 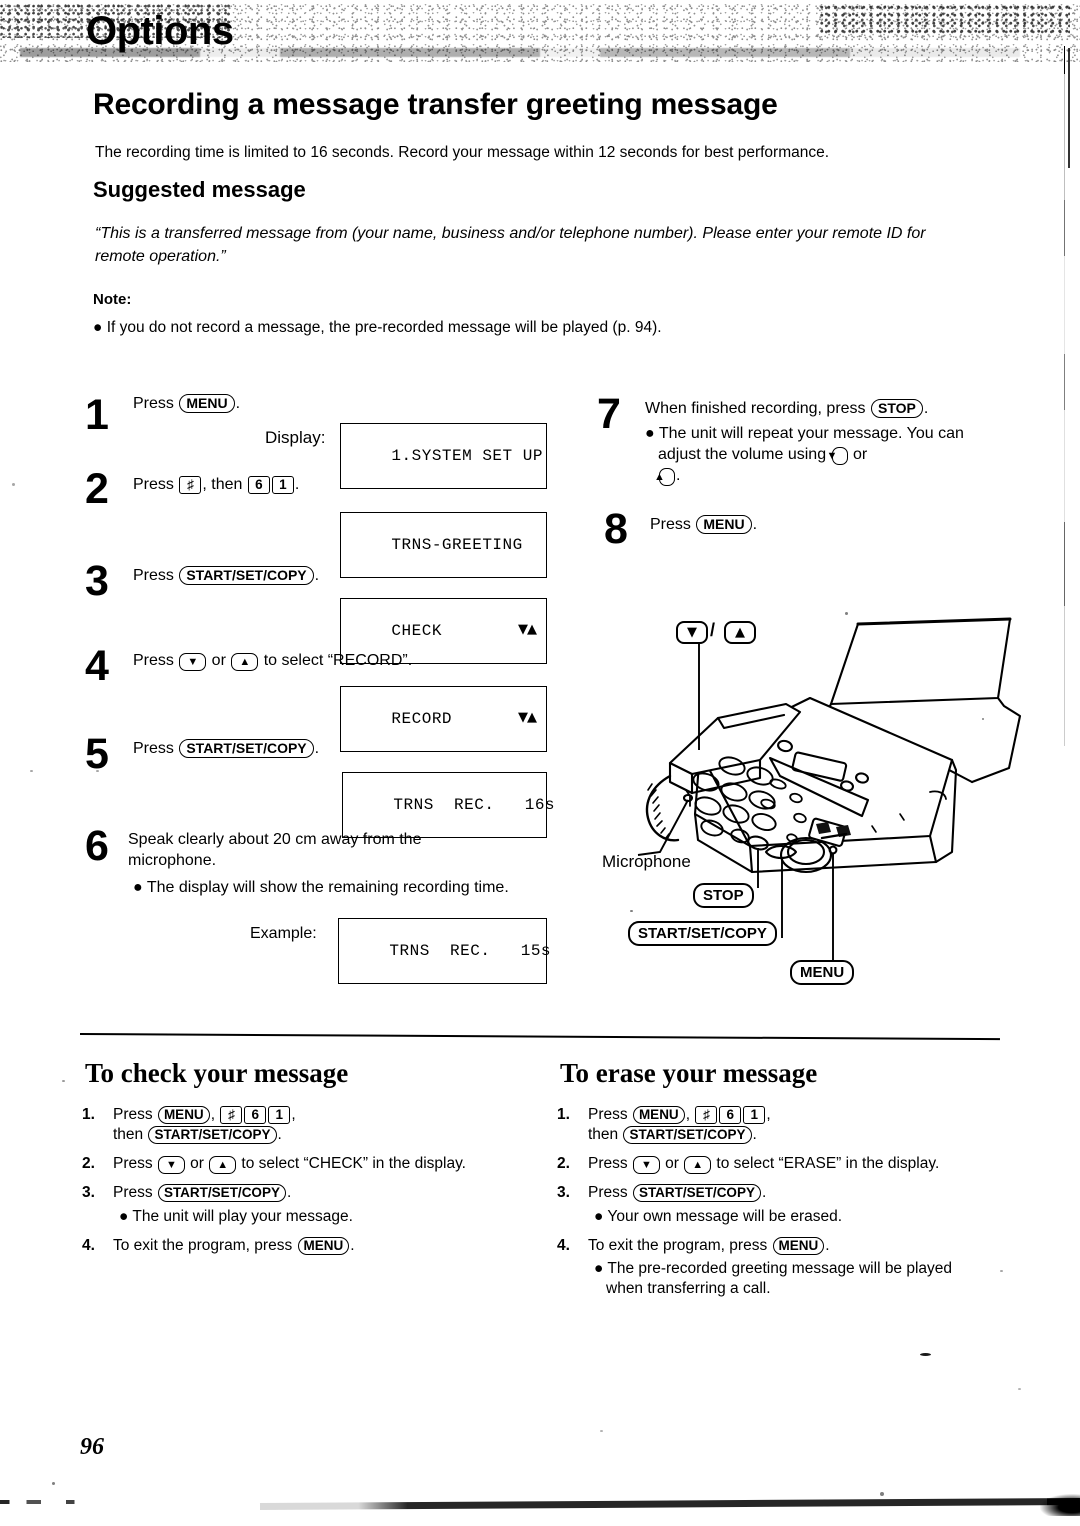 What do you see at coordinates (605, 1135) in the screenshot?
I see `item-then: then` at bounding box center [605, 1135].